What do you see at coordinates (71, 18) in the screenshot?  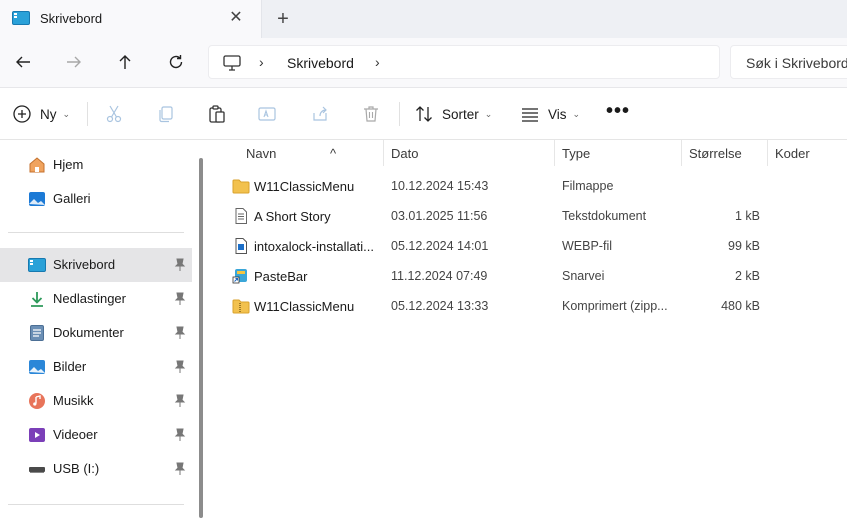 I see `tab-title: Skrivebord` at bounding box center [71, 18].